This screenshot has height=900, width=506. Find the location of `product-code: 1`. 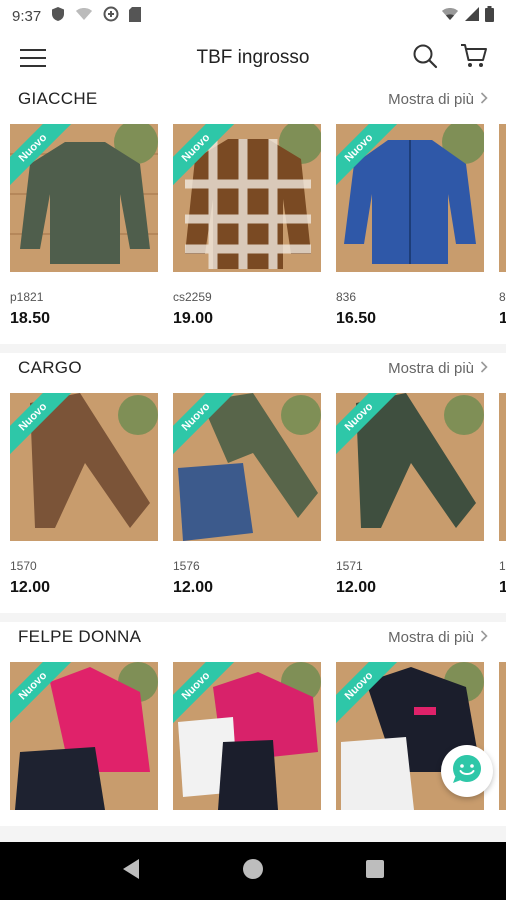

product-code: 1 is located at coordinates (502, 566).